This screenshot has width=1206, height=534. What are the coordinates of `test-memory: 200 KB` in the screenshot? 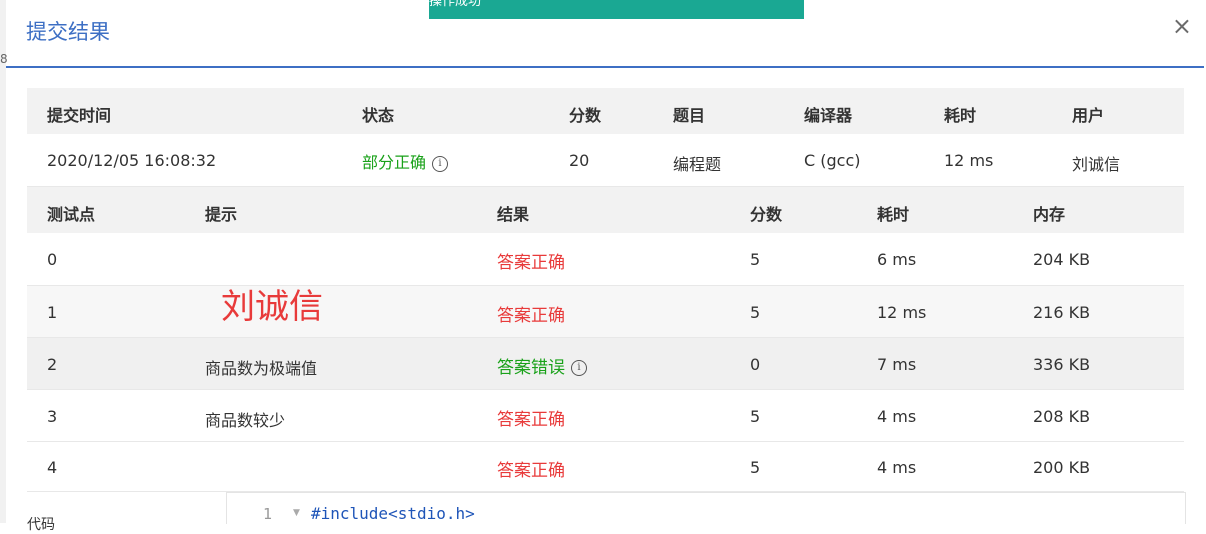 It's located at (1062, 467).